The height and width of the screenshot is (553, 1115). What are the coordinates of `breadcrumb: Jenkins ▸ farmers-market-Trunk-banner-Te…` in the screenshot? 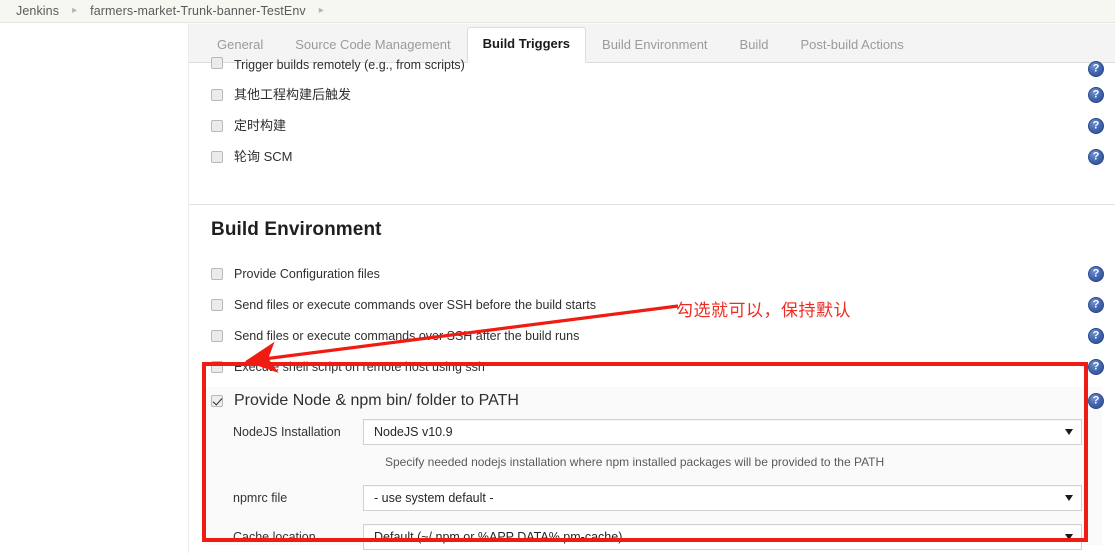 It's located at (557, 11).